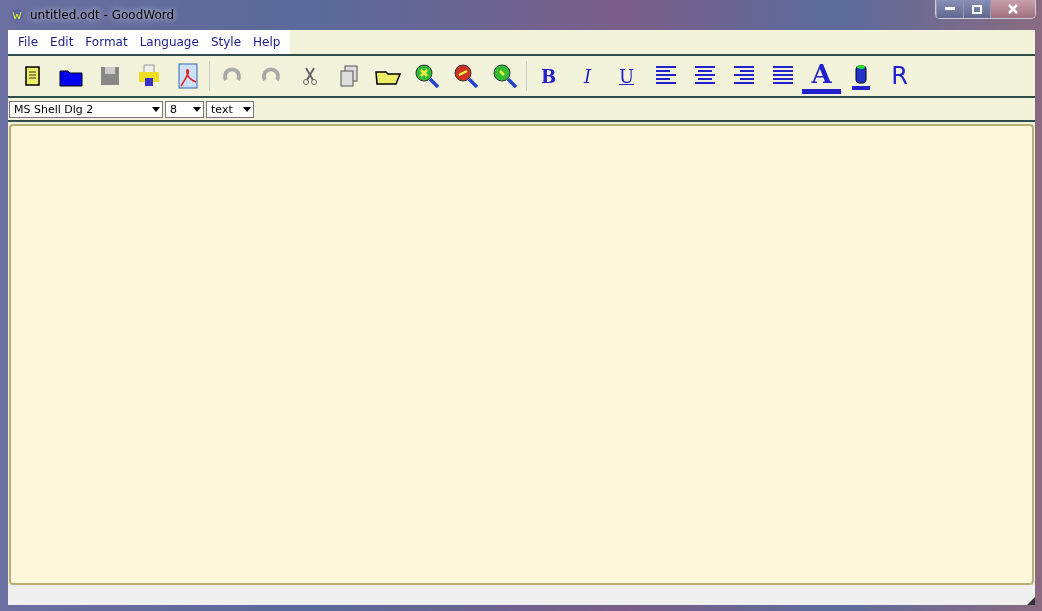 This screenshot has height=611, width=1042. Describe the element at coordinates (899, 76) in the screenshot. I see `script-button: R` at that location.